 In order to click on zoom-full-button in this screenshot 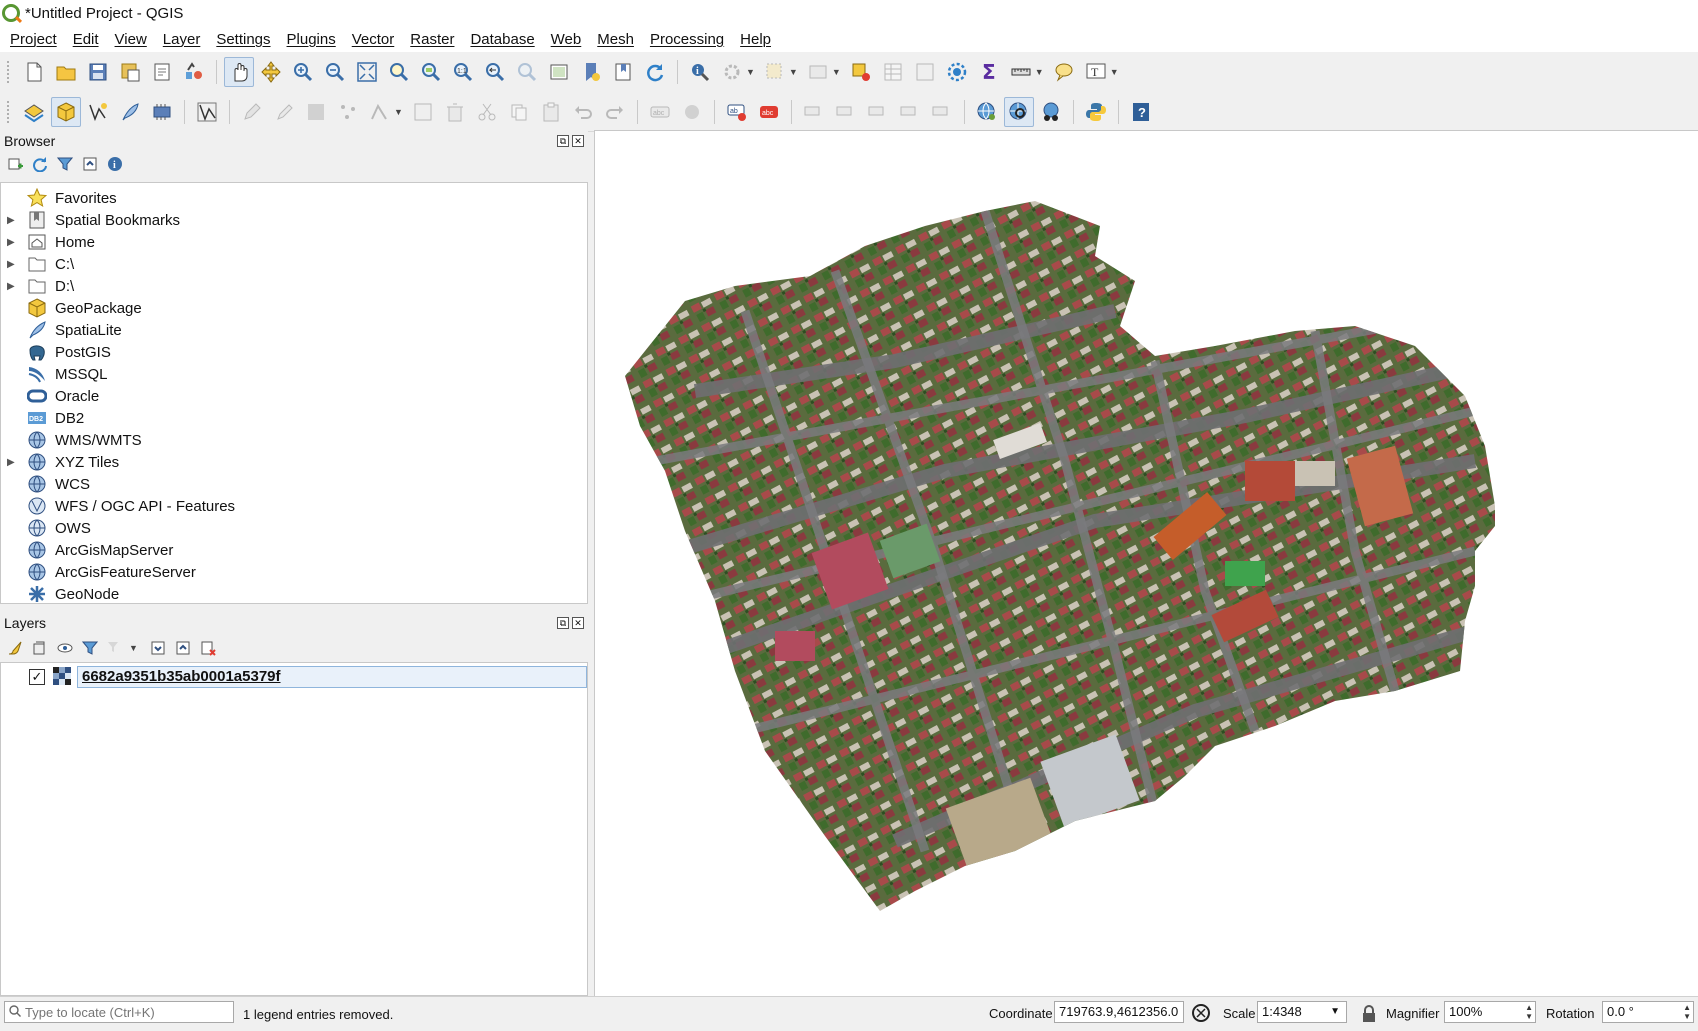, I will do `click(367, 72)`.